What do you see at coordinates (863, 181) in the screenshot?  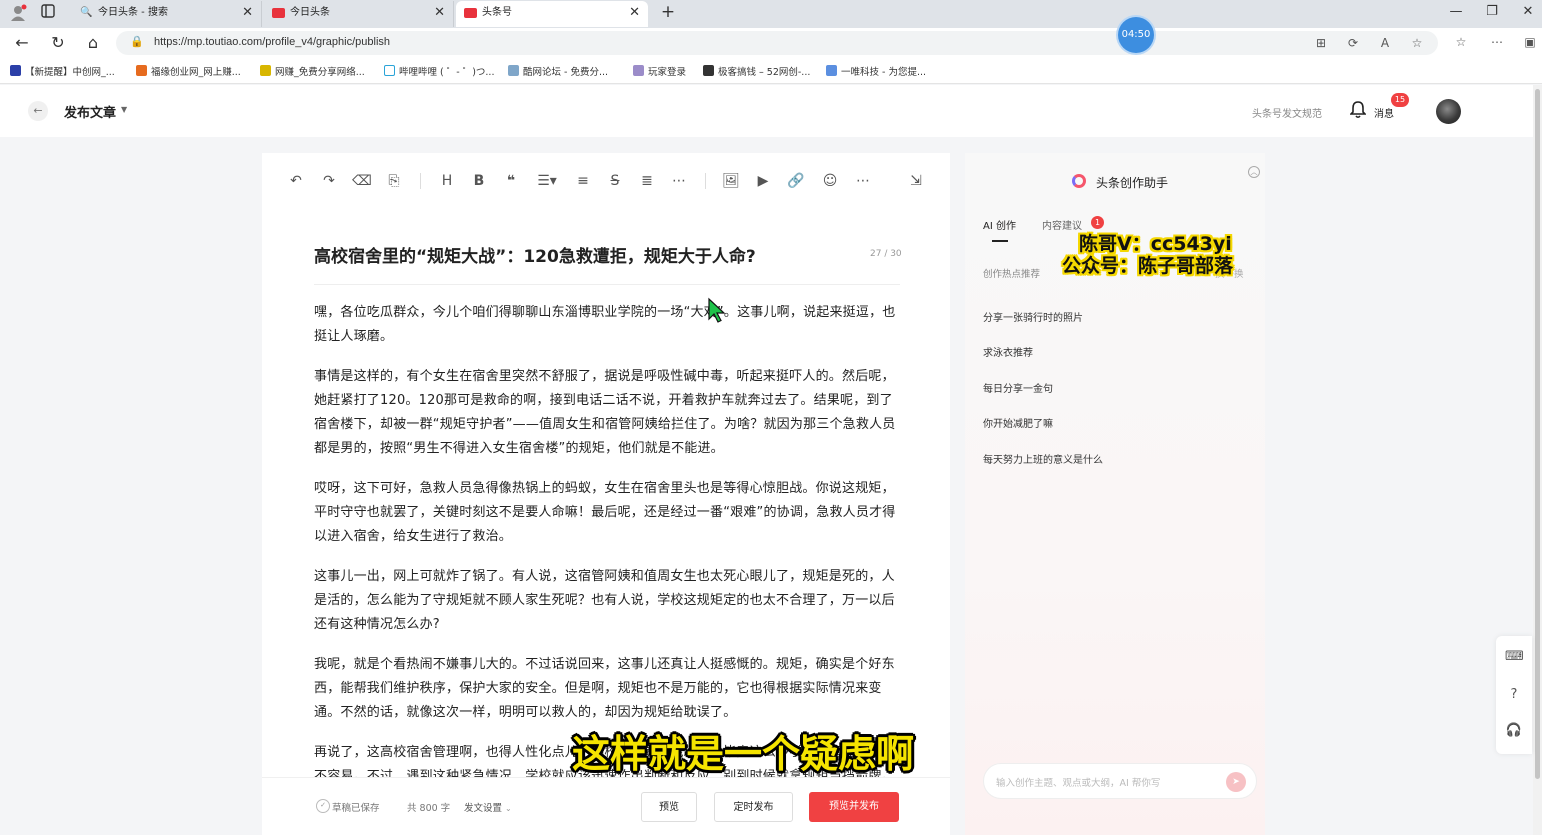 I see `more-insert-icon: ⋯` at bounding box center [863, 181].